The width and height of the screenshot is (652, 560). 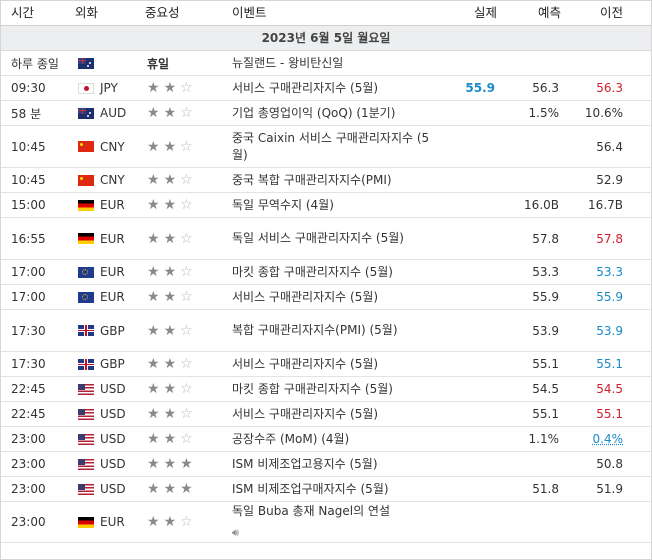 What do you see at coordinates (28, 489) in the screenshot?
I see `event-time: 23:00` at bounding box center [28, 489].